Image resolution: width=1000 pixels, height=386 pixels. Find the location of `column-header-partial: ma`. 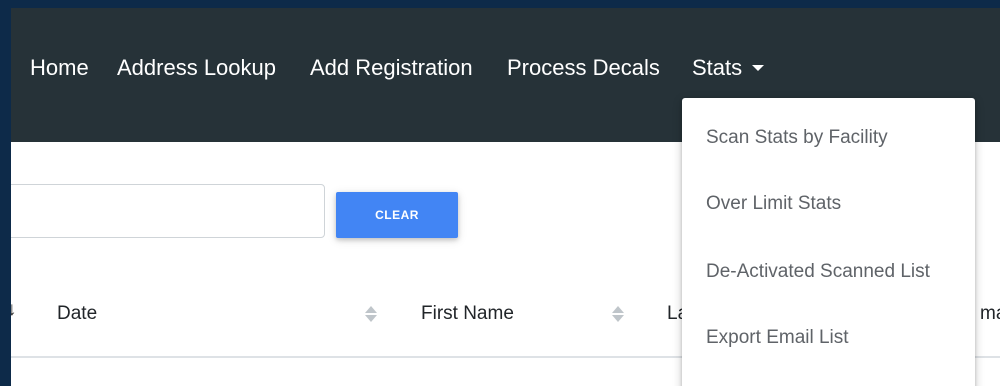

column-header-partial: ma is located at coordinates (990, 314).